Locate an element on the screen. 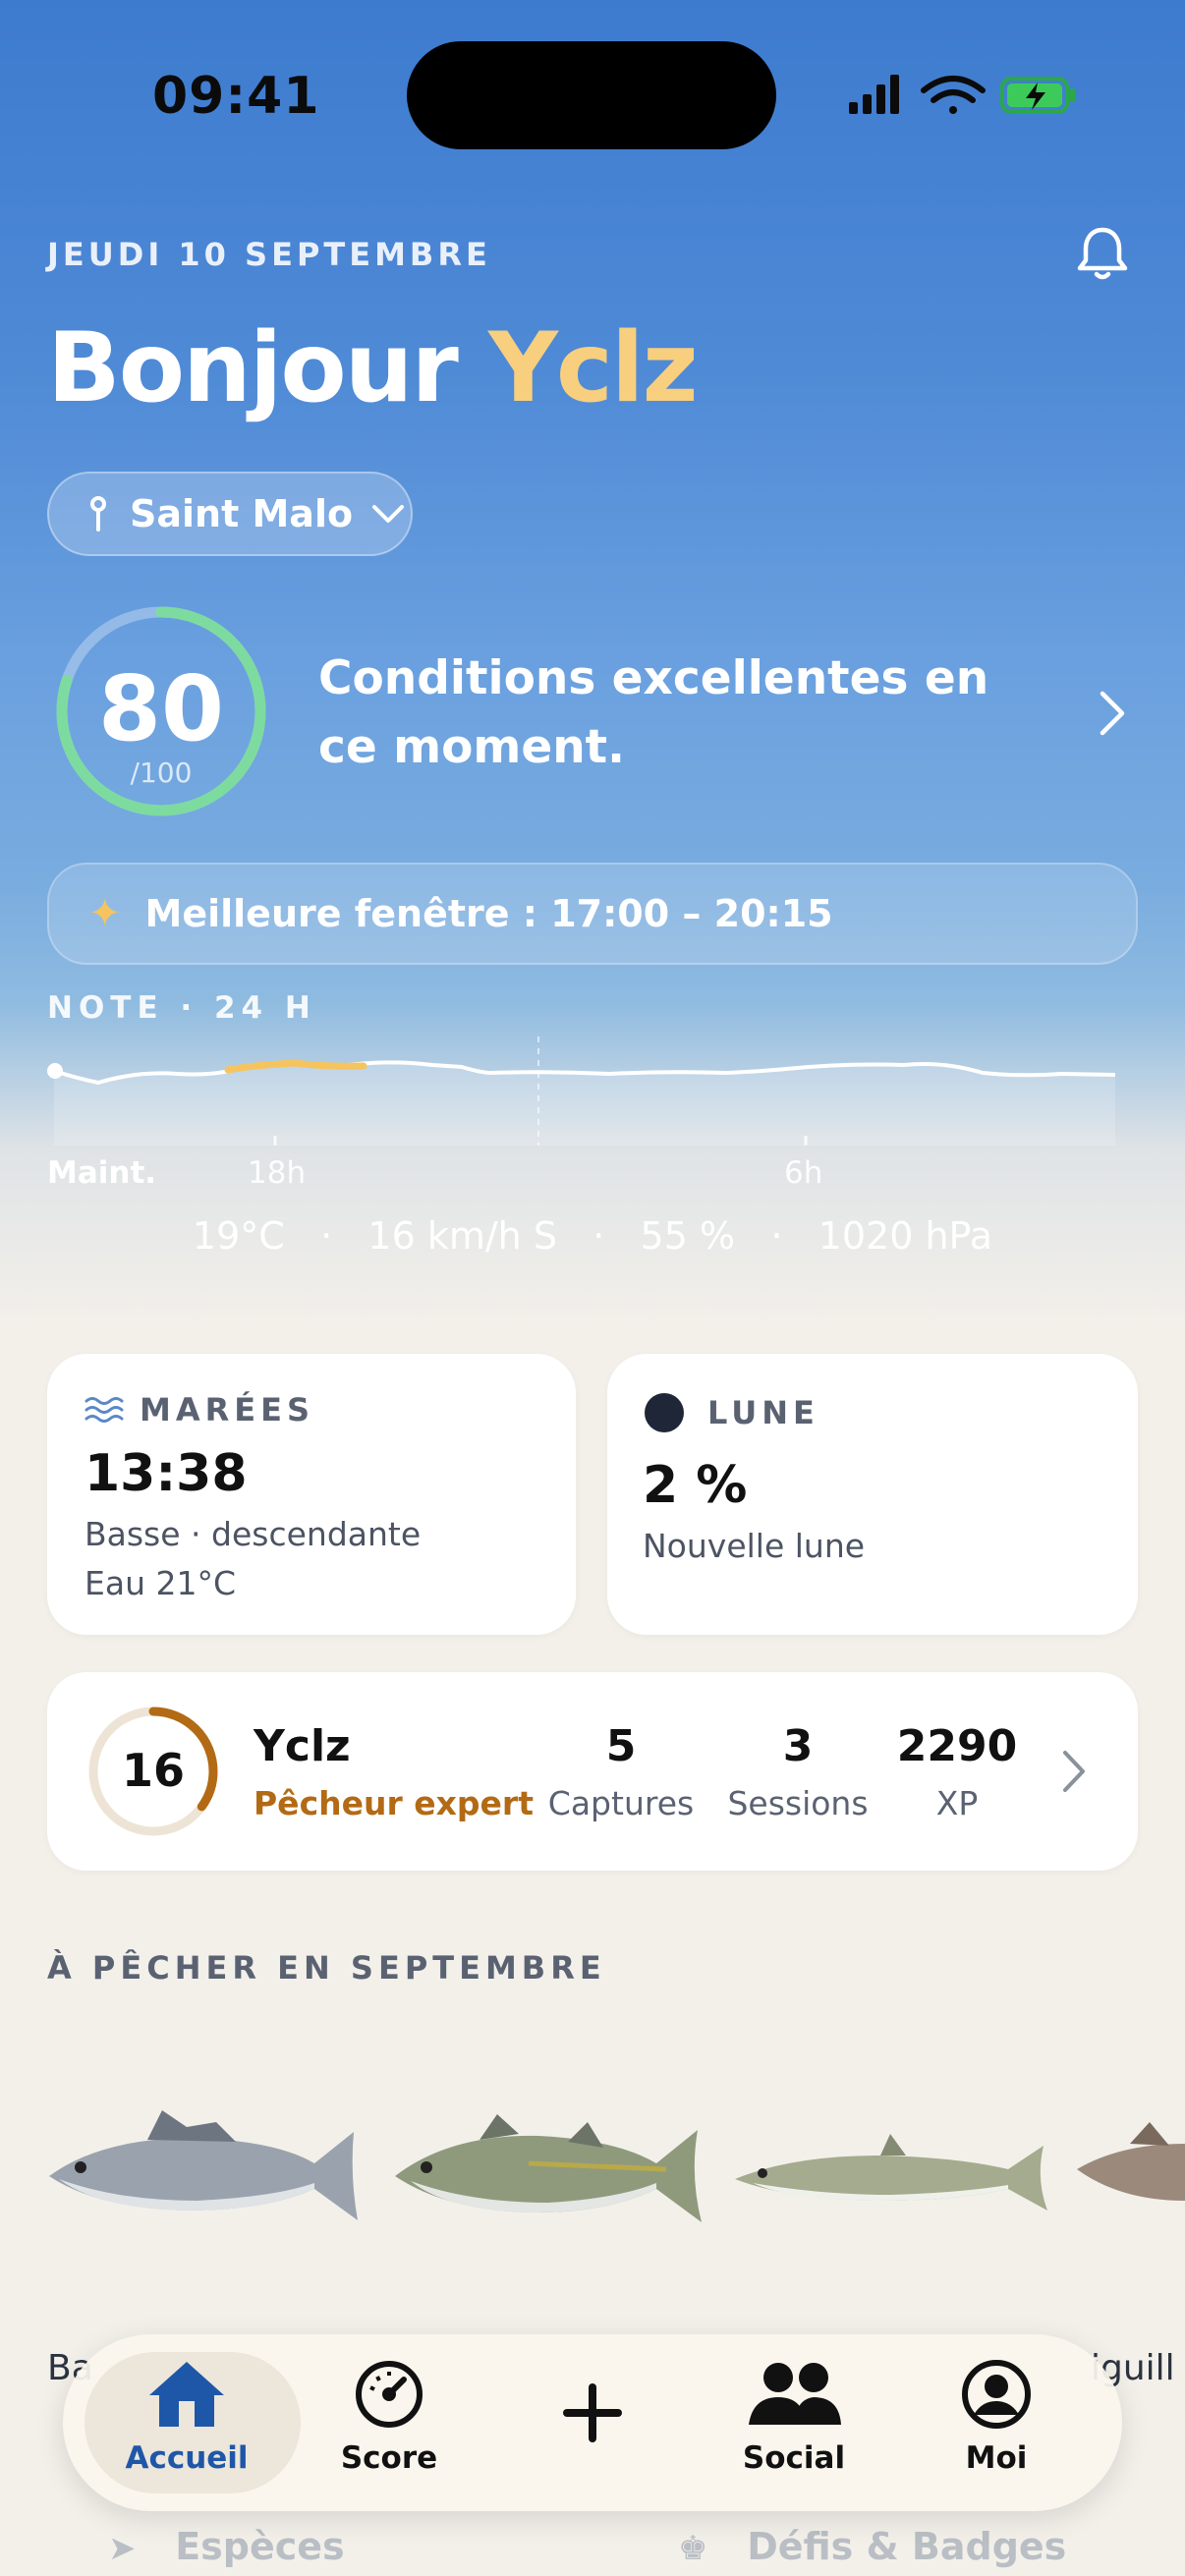  tab-add is located at coordinates (592, 2412).